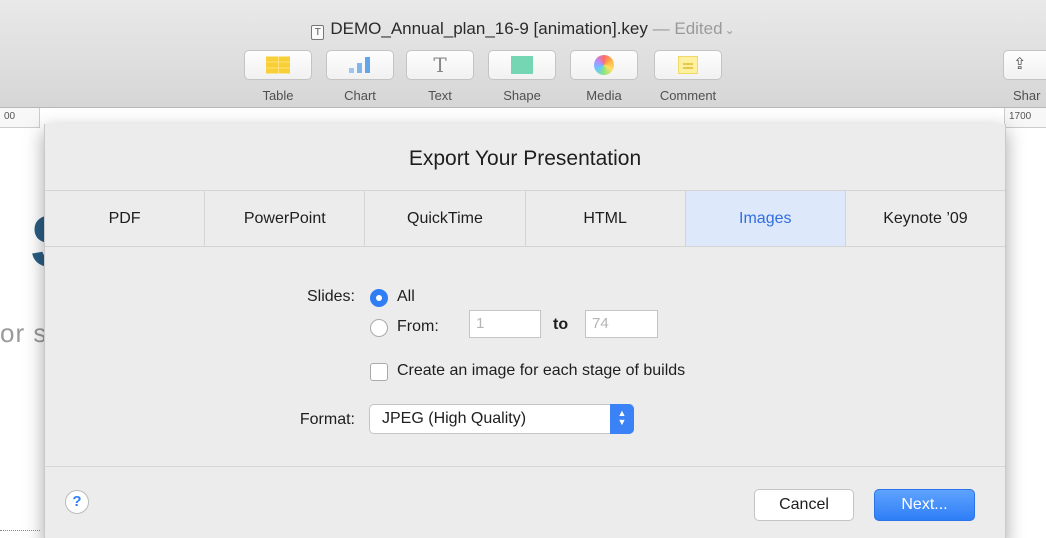  Describe the element at coordinates (1025, 118) in the screenshot. I see `ruler-right: 1700` at that location.